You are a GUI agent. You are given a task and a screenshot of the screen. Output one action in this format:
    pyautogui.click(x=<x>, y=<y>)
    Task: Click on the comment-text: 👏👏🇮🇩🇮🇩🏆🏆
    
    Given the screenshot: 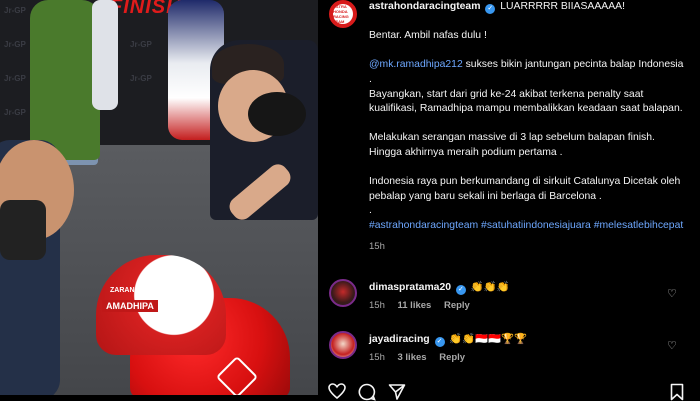 What is the action you would take?
    pyautogui.click(x=488, y=339)
    